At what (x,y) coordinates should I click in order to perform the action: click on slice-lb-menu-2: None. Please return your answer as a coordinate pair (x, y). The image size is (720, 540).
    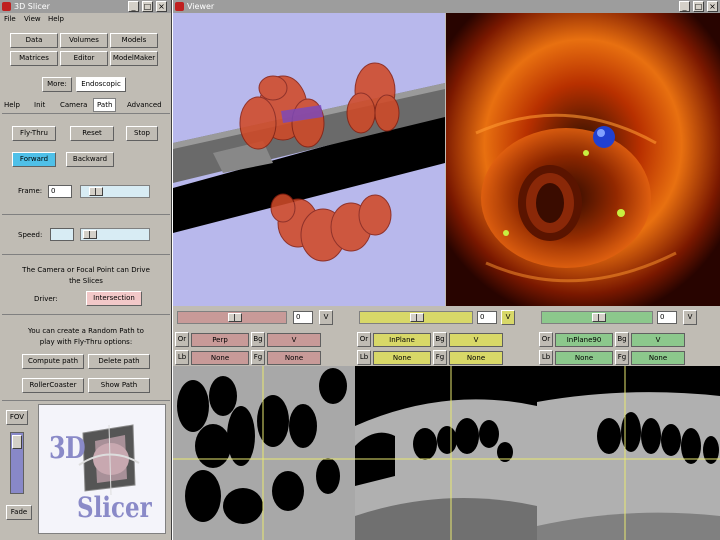
    Looking at the image, I should click on (584, 358).